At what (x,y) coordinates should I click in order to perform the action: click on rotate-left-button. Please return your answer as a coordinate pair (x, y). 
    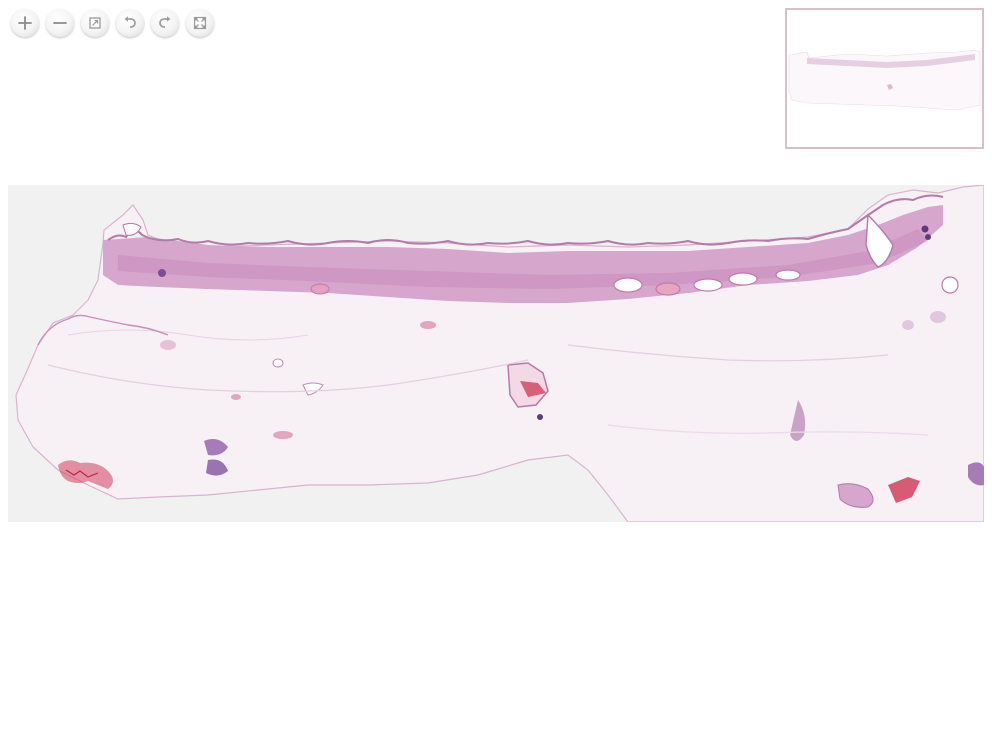
    Looking at the image, I should click on (130, 23).